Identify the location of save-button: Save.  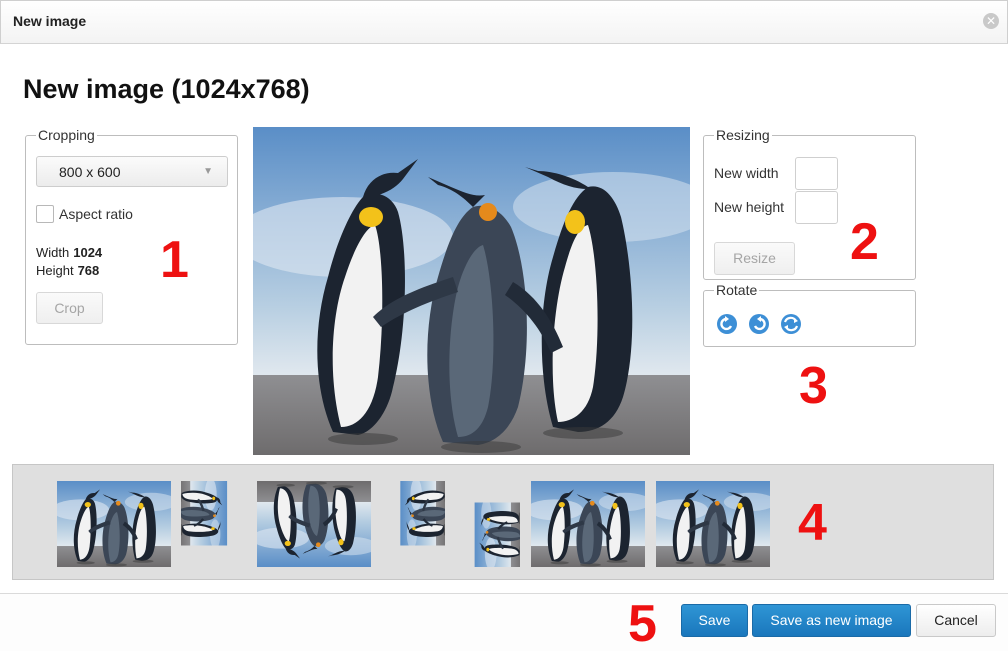
(714, 620).